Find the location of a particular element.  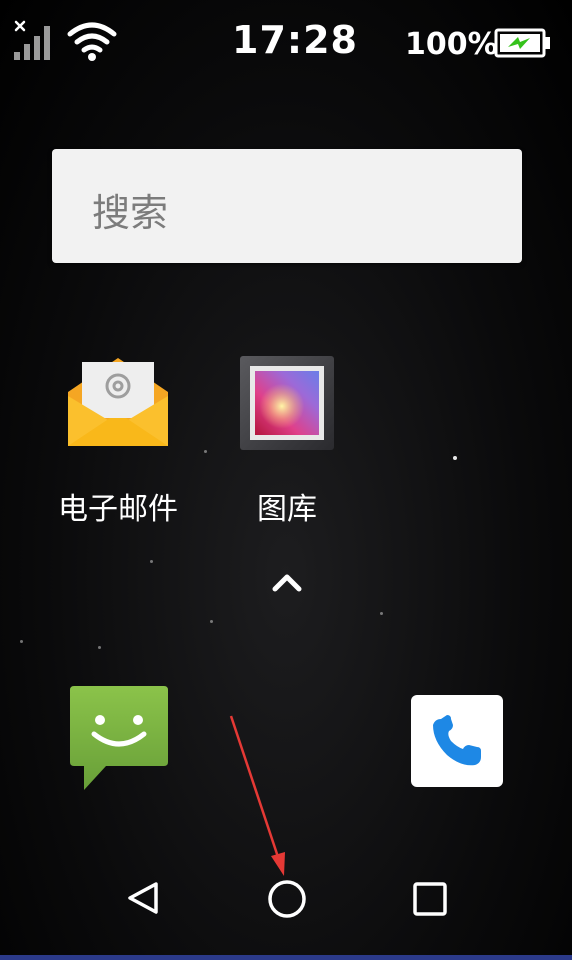

app-email: 电子邮件 is located at coordinates (120, 440).